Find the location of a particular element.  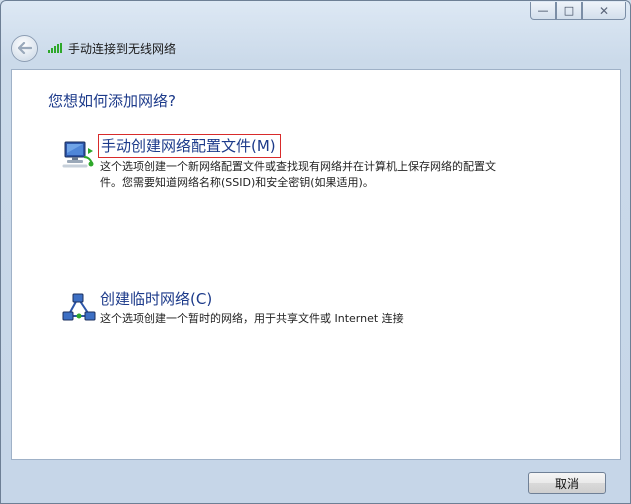

back-arrow-icon is located at coordinates (24, 48).